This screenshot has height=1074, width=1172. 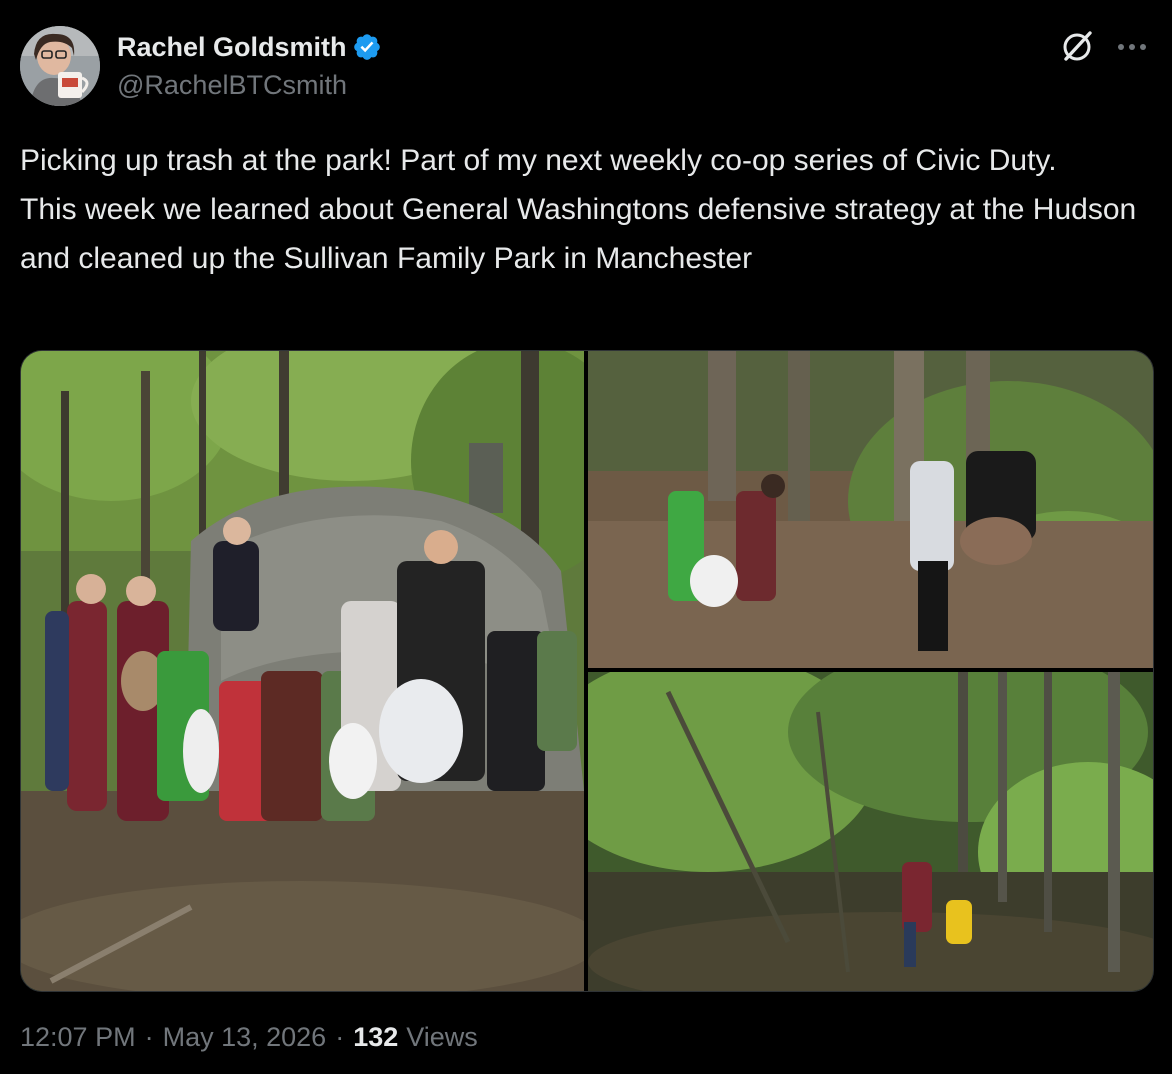 I want to click on tweet-date: May 13, 2026, so click(x=245, y=1037).